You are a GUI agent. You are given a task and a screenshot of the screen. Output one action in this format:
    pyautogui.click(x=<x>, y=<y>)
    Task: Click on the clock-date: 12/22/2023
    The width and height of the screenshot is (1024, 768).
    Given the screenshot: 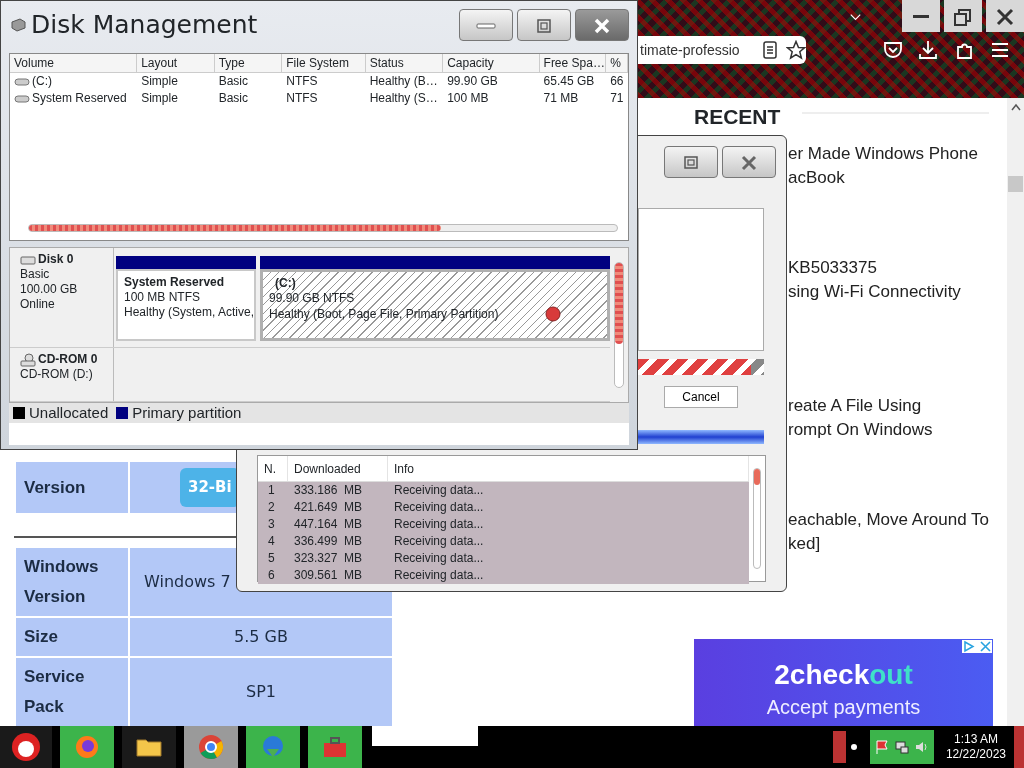 What is the action you would take?
    pyautogui.click(x=975, y=754)
    